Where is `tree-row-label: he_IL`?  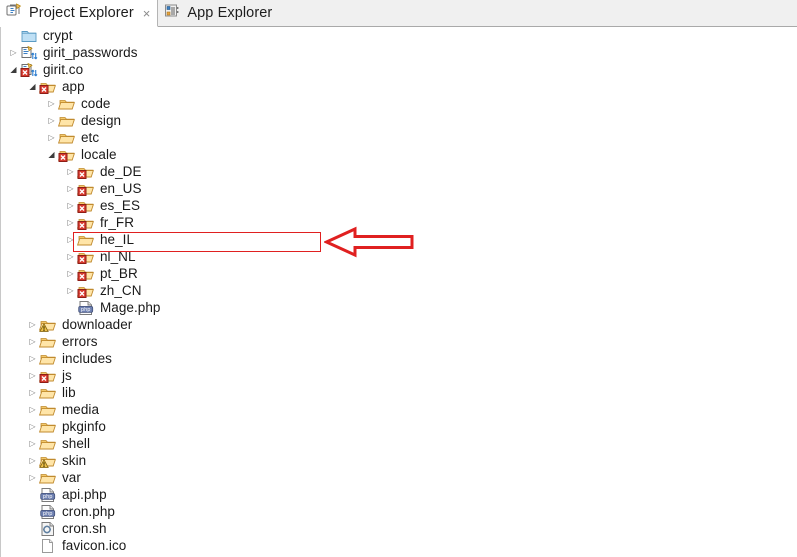
tree-row-label: he_IL is located at coordinates (117, 239).